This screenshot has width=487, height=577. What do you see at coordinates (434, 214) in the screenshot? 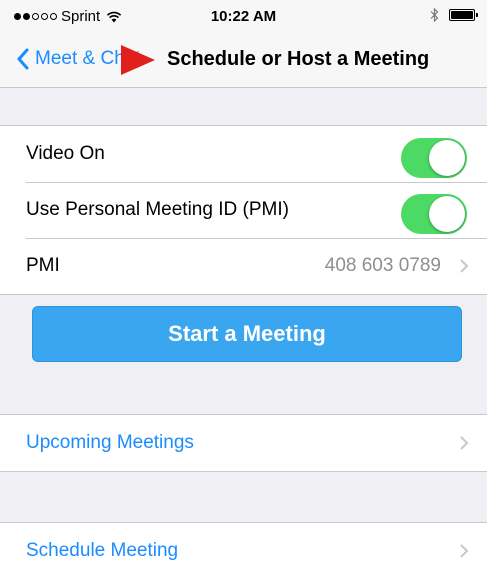
I see `use-pmi-toggle` at bounding box center [434, 214].